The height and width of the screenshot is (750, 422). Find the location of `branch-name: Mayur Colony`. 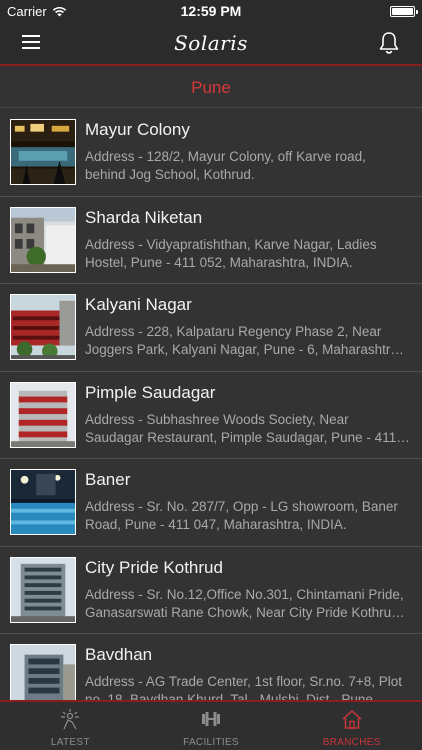

branch-name: Mayur Colony is located at coordinates (137, 129).